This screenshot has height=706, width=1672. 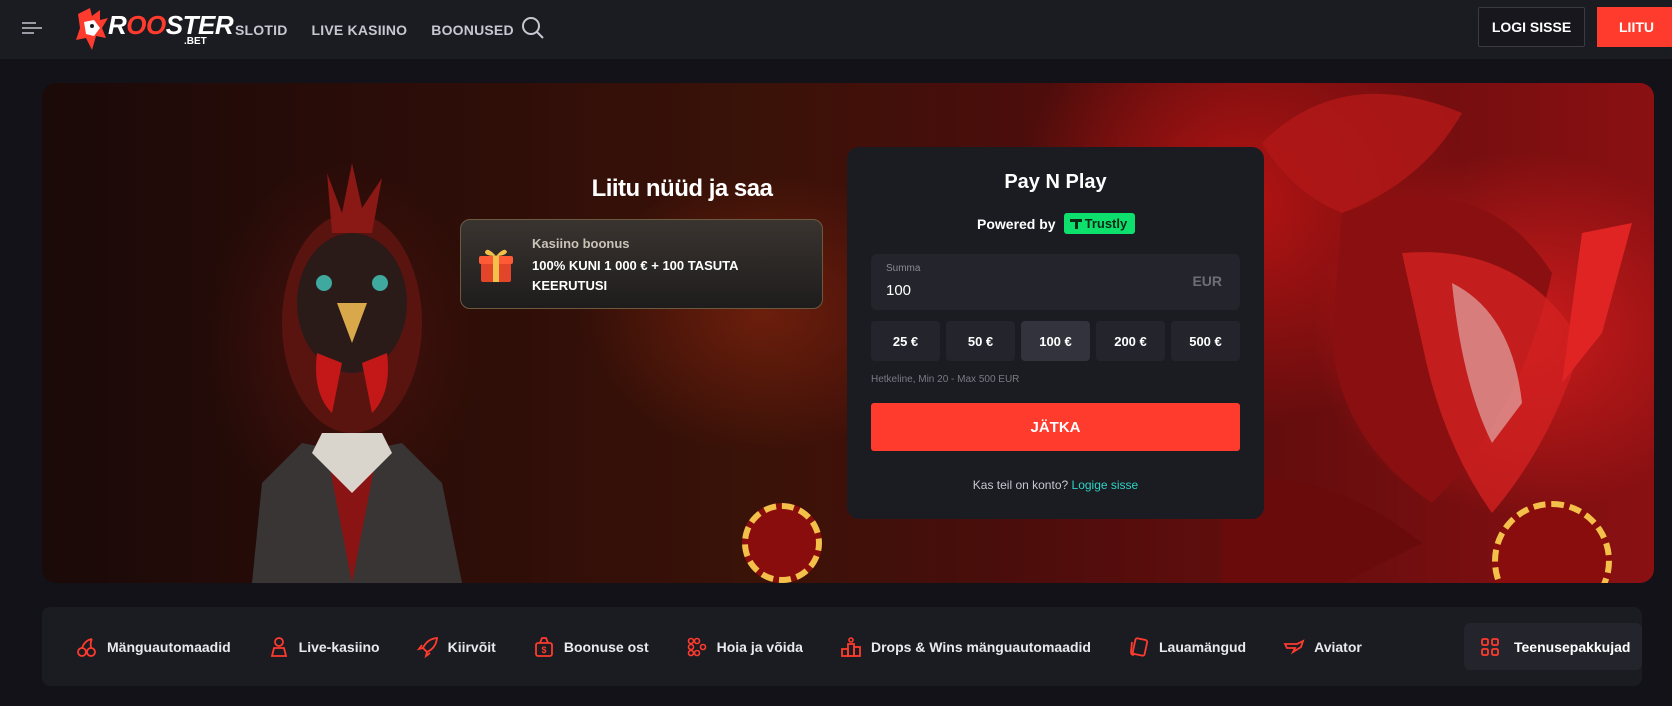 I want to click on currency-label: EUR, so click(x=1207, y=281).